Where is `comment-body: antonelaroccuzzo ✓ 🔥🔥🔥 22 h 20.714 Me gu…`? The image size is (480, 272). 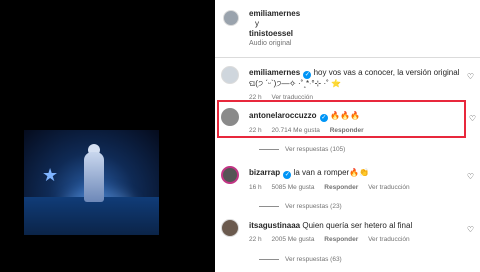
comment-body: antonelaroccuzzo ✓ 🔥🔥🔥 22 h 20.714 Me gu… is located at coordinates (357, 123).